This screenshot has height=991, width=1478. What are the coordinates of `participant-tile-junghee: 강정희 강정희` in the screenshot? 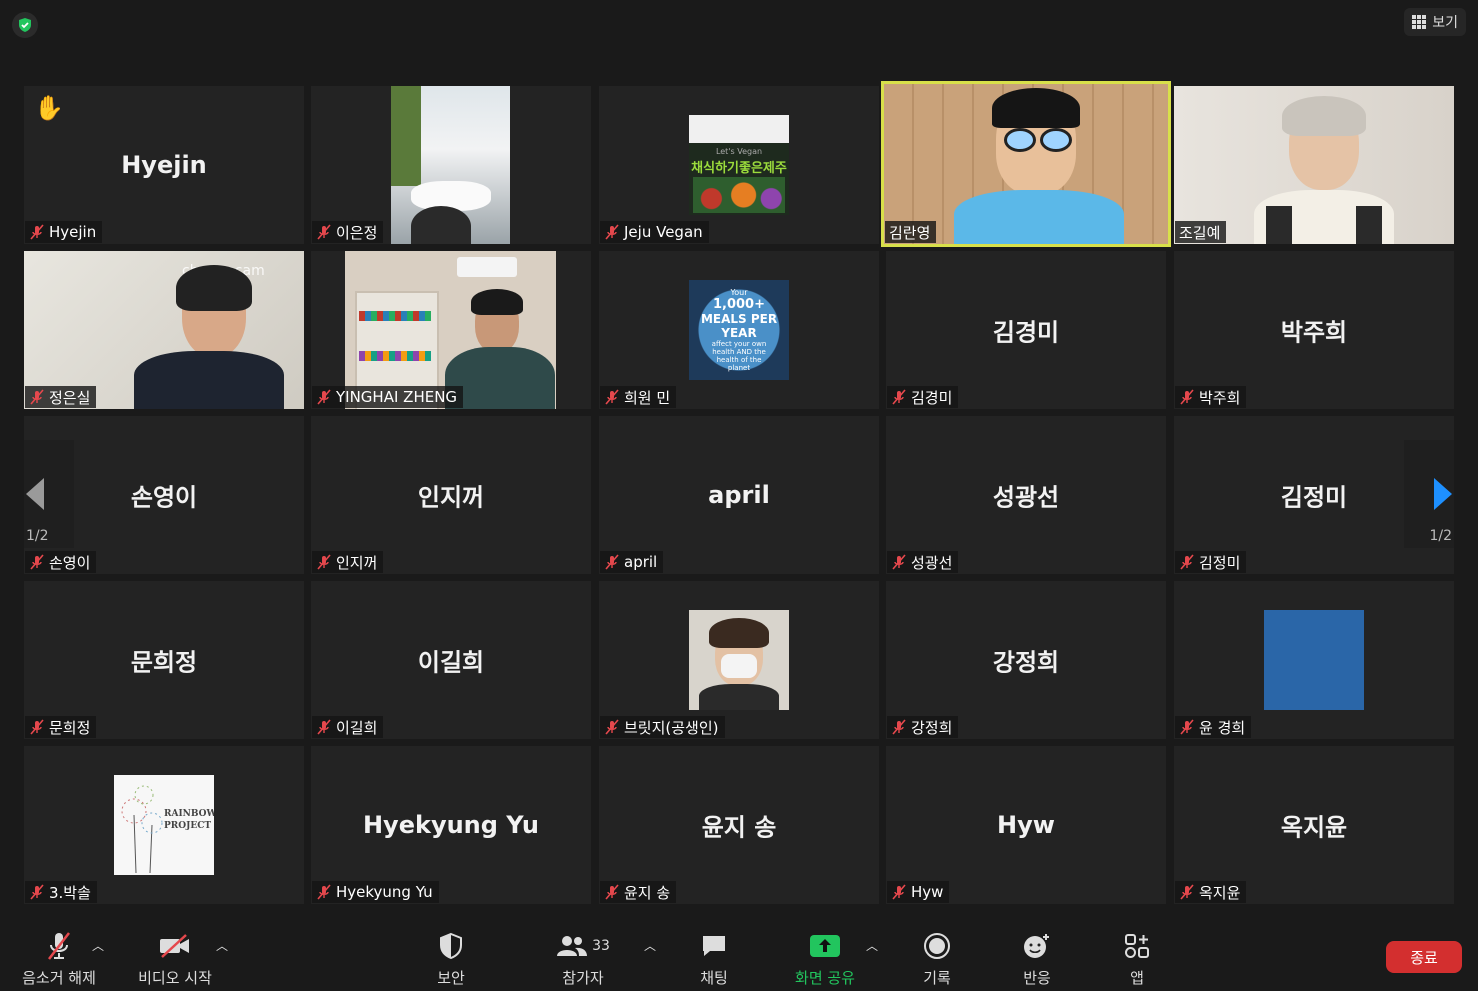 It's located at (1026, 660).